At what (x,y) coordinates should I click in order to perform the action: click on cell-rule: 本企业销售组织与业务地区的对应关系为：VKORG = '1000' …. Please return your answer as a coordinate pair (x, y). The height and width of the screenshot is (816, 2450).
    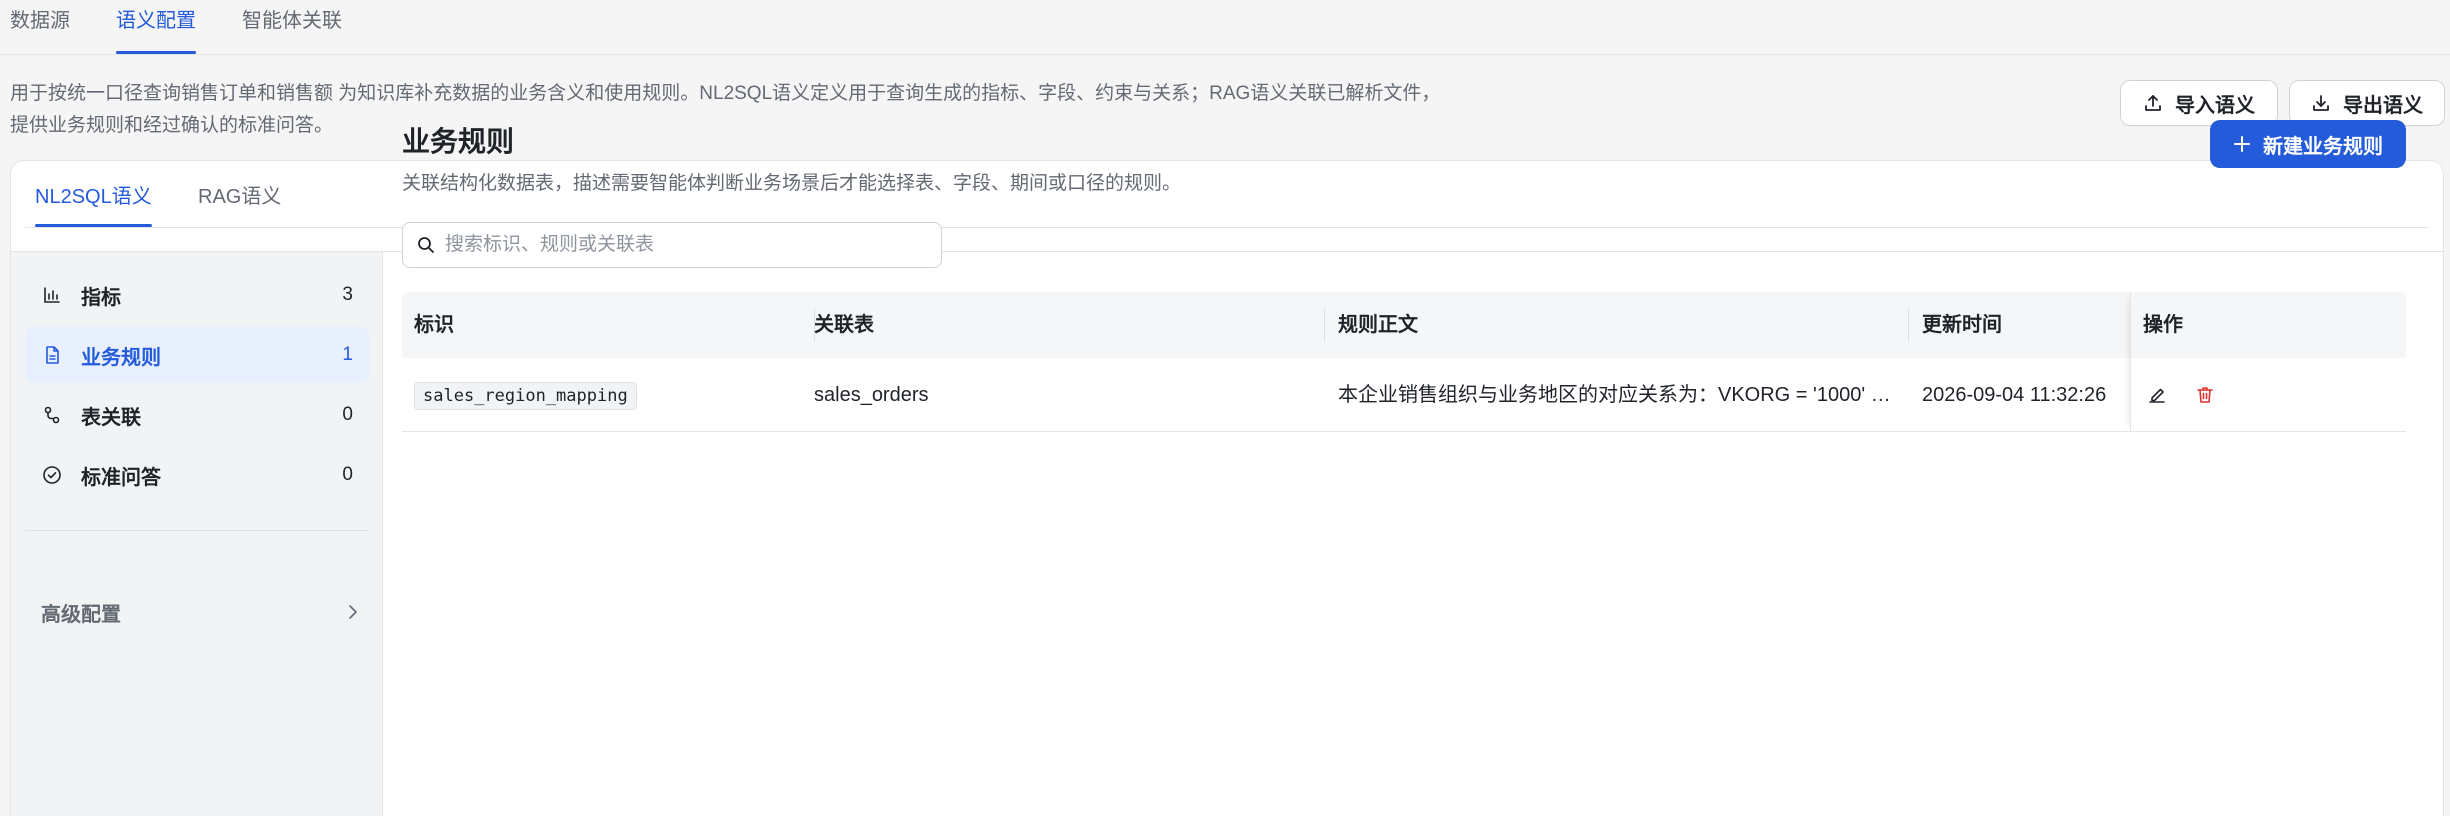
    Looking at the image, I should click on (1614, 395).